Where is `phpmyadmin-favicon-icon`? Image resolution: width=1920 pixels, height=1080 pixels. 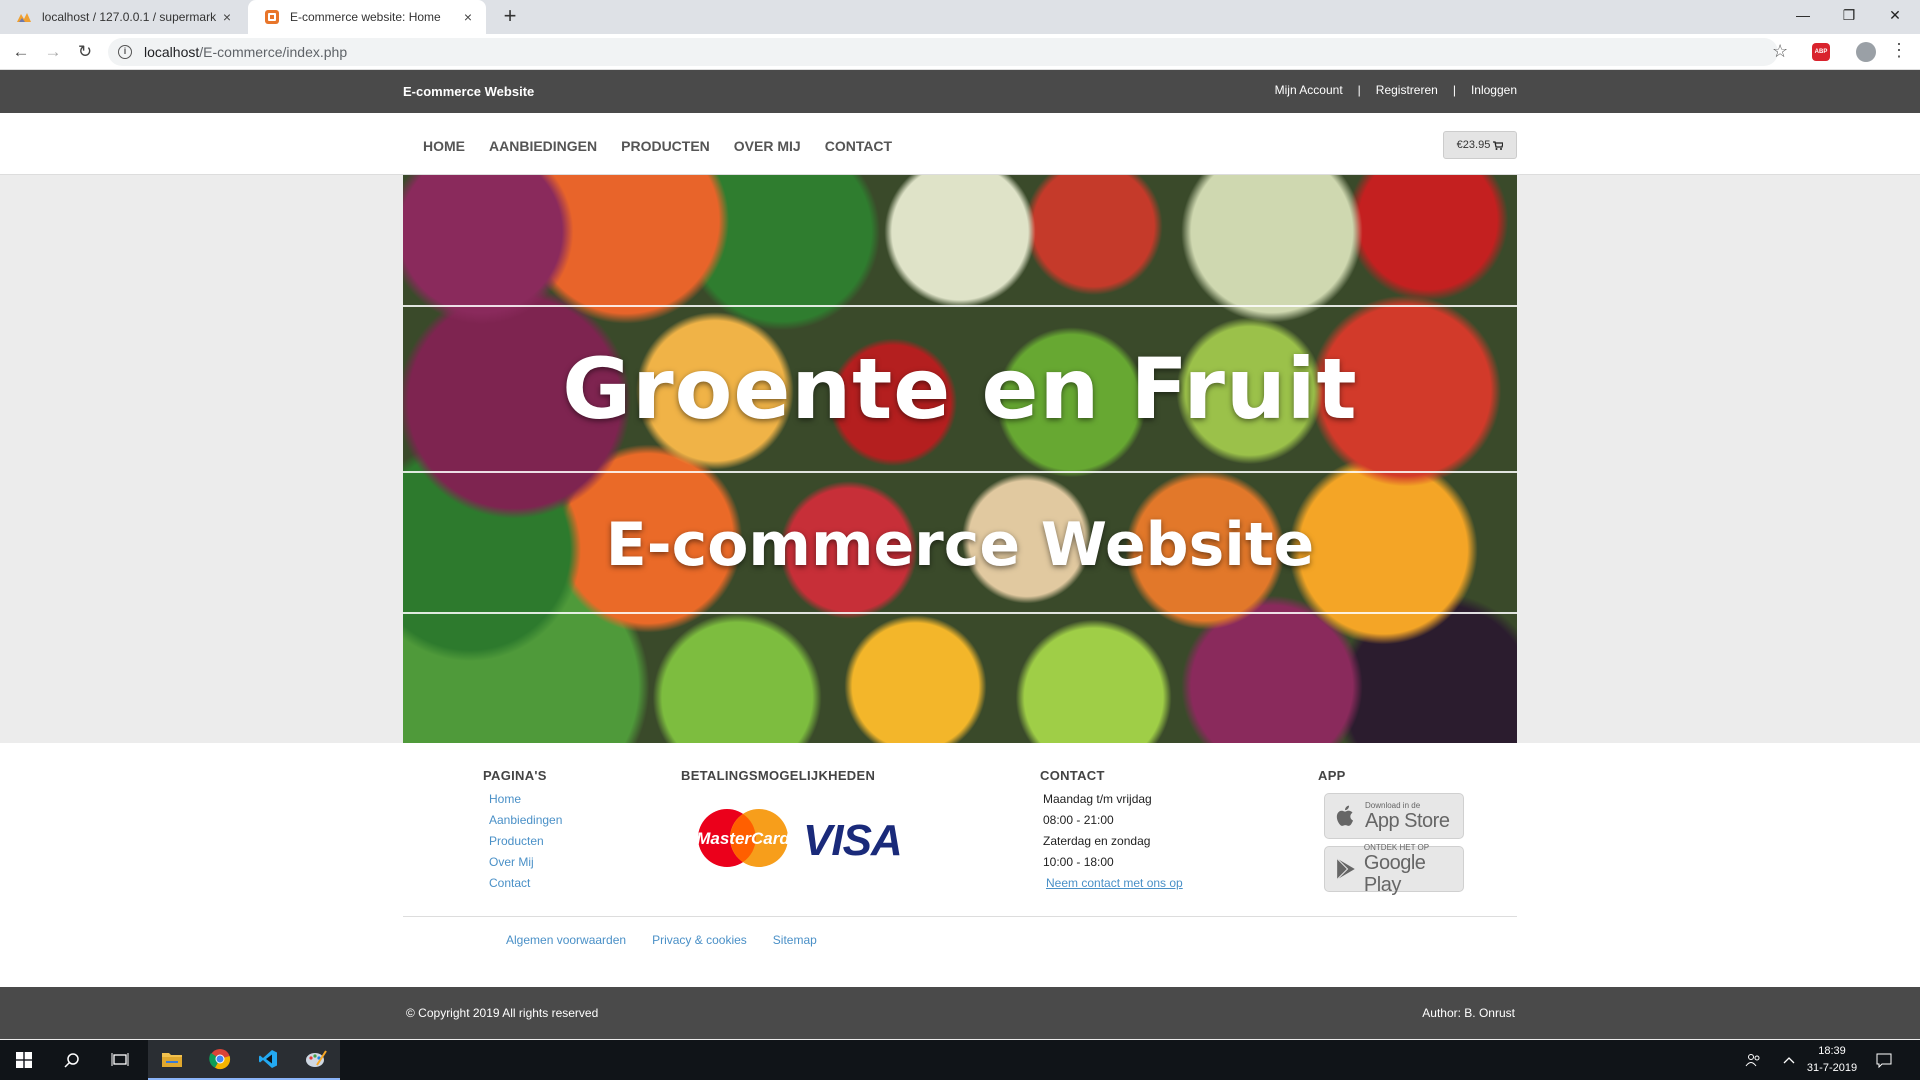
phpmyadmin-favicon-icon is located at coordinates (24, 17).